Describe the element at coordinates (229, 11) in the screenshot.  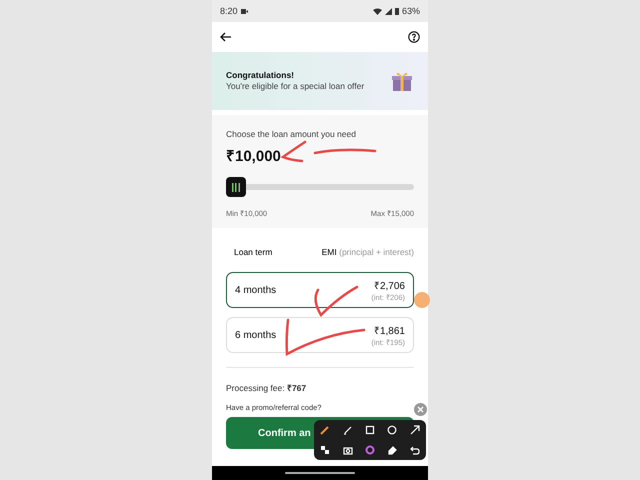
I see `status-time: 8:20` at that location.